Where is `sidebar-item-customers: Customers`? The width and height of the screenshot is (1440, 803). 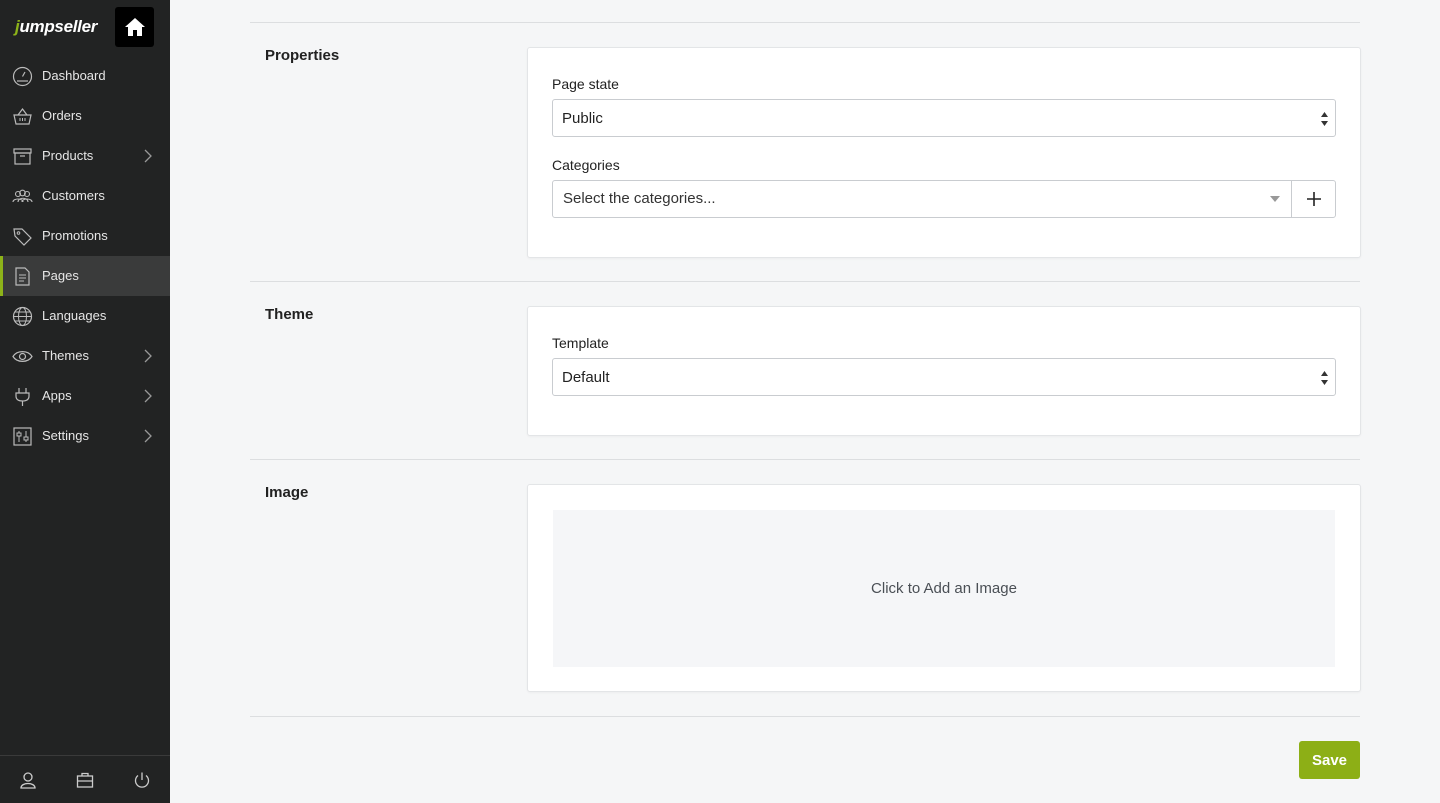 sidebar-item-customers: Customers is located at coordinates (85, 196).